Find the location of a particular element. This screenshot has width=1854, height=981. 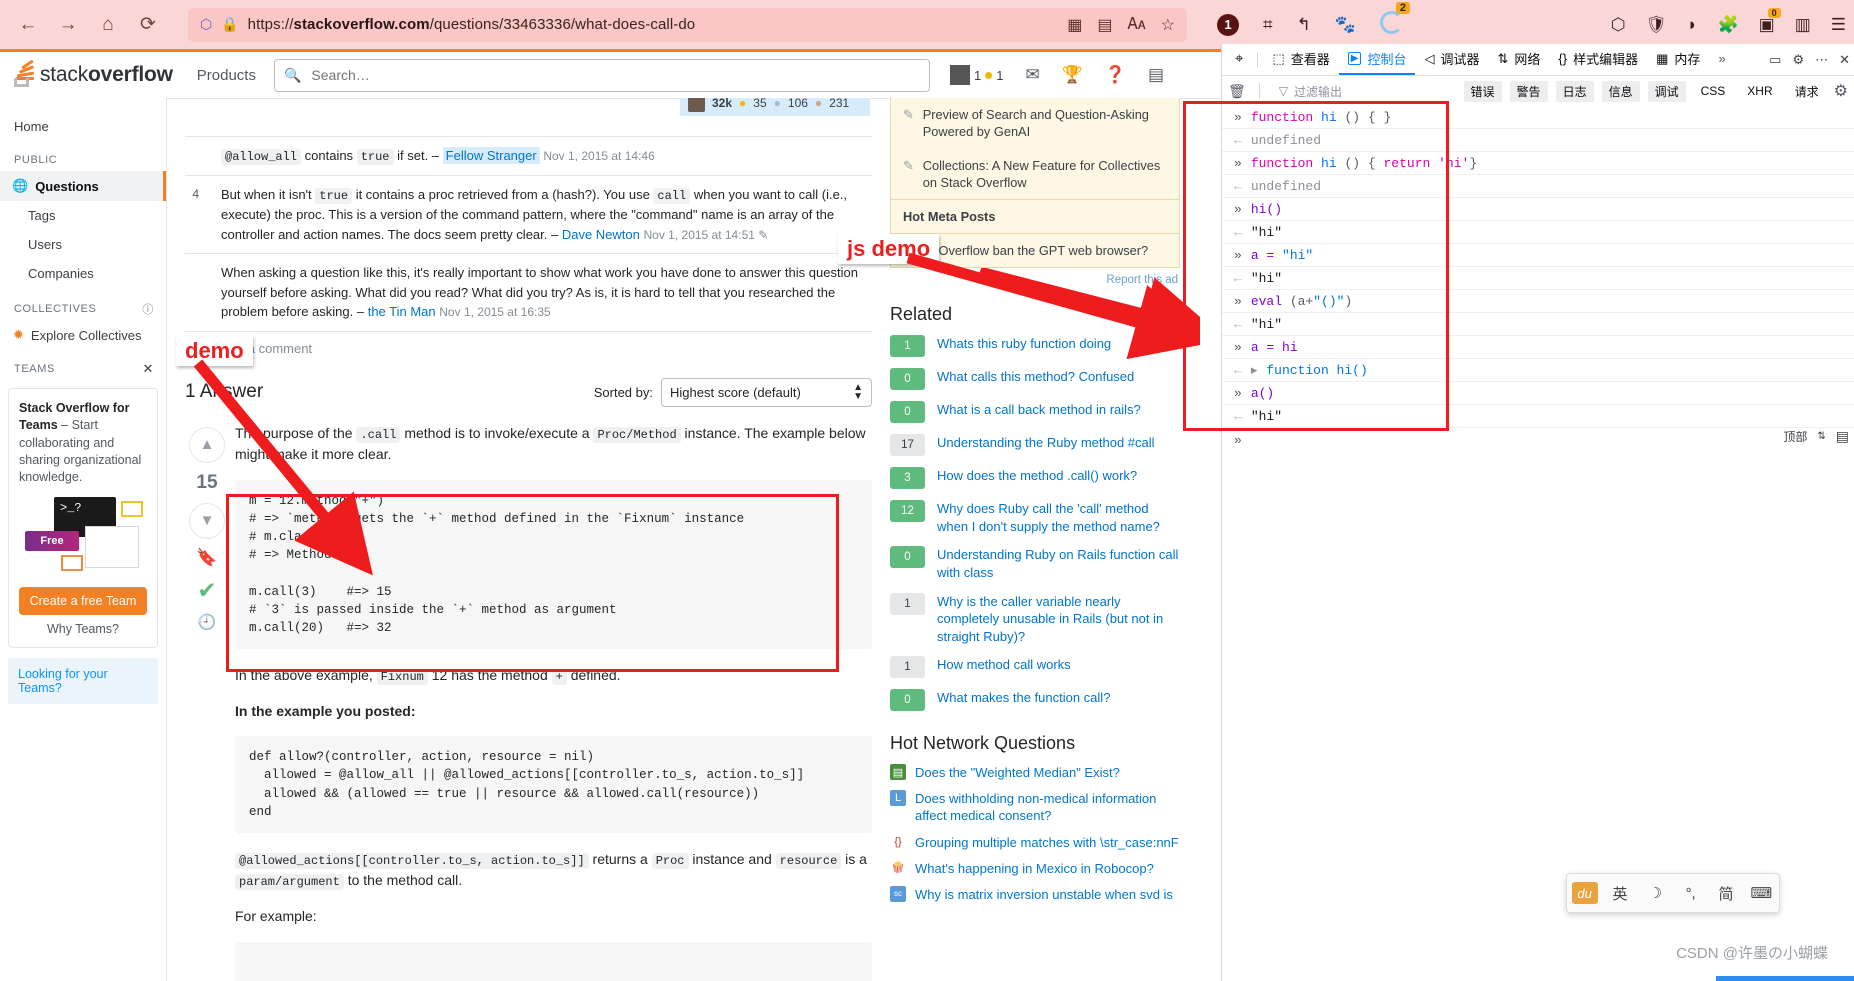

sidebar-item-explore-collectives: ✹ Explore Collectives is located at coordinates (83, 335).